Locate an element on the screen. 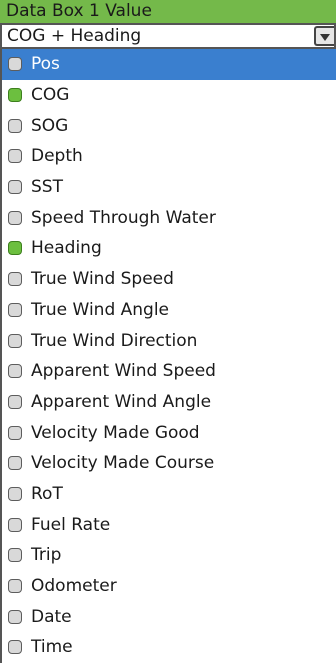 The width and height of the screenshot is (336, 663). list-item-label: Pos is located at coordinates (45, 64).